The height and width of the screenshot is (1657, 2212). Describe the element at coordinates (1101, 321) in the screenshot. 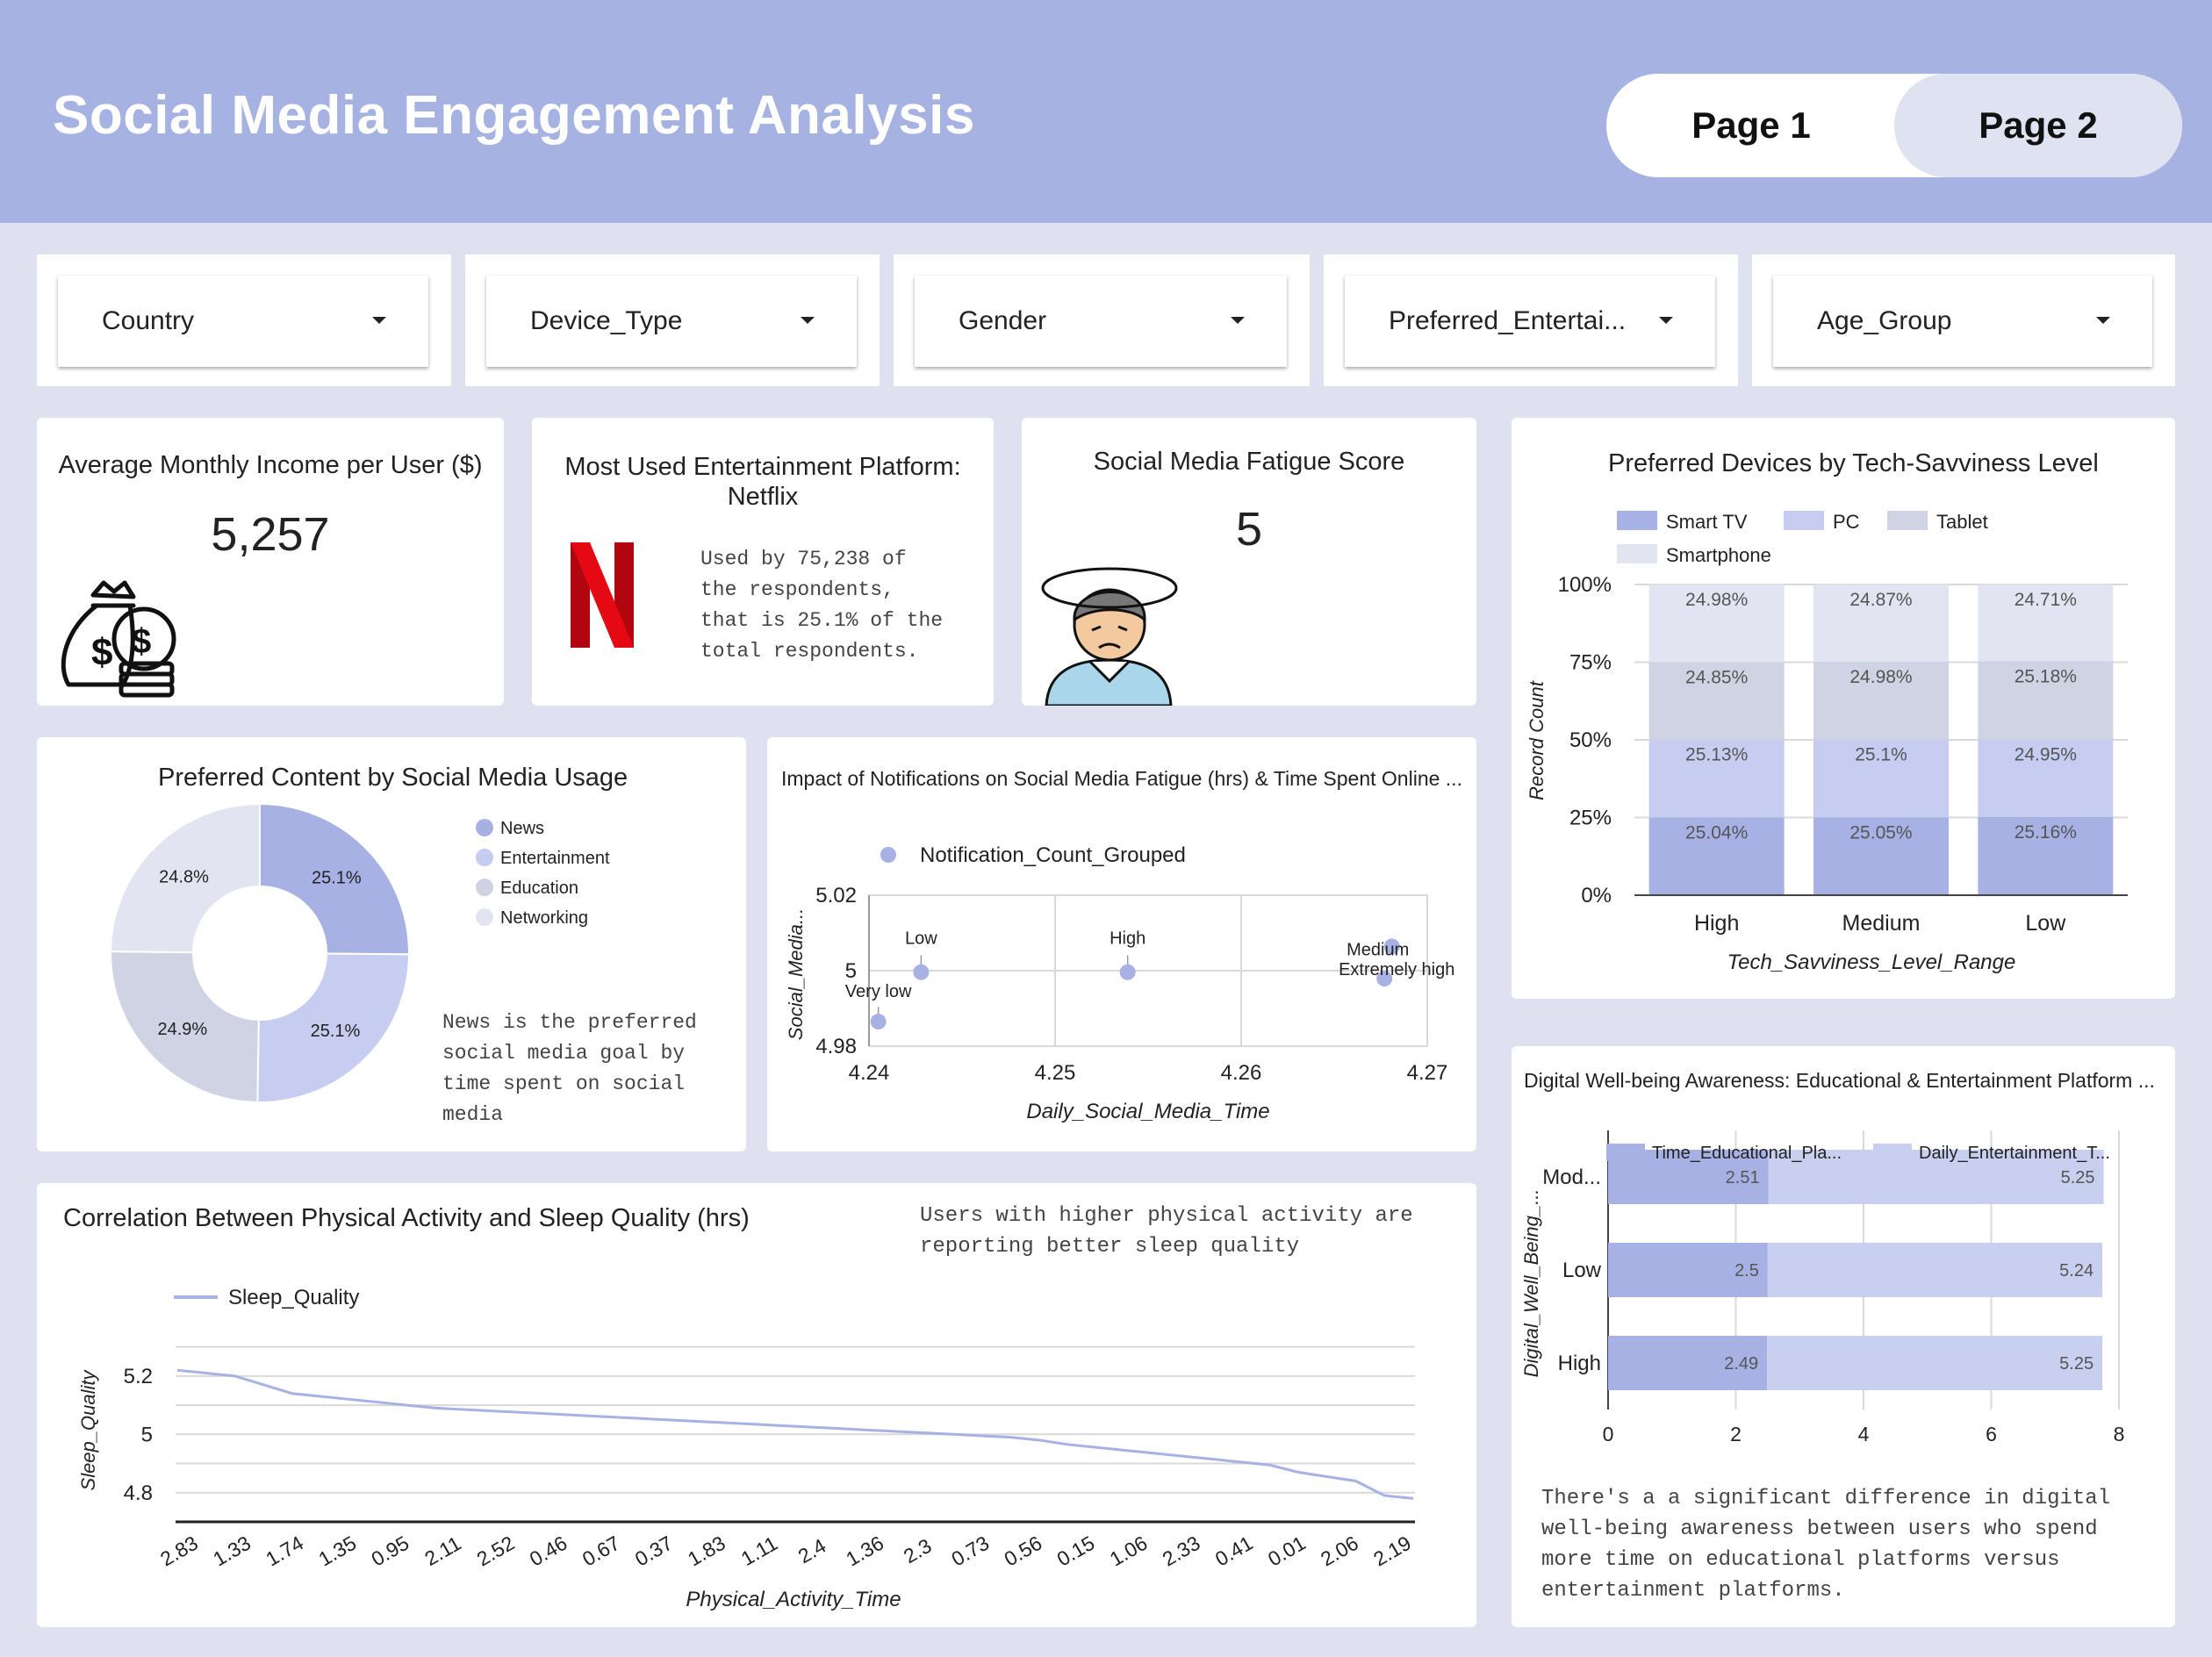

I see `gender-filter: Gender` at that location.